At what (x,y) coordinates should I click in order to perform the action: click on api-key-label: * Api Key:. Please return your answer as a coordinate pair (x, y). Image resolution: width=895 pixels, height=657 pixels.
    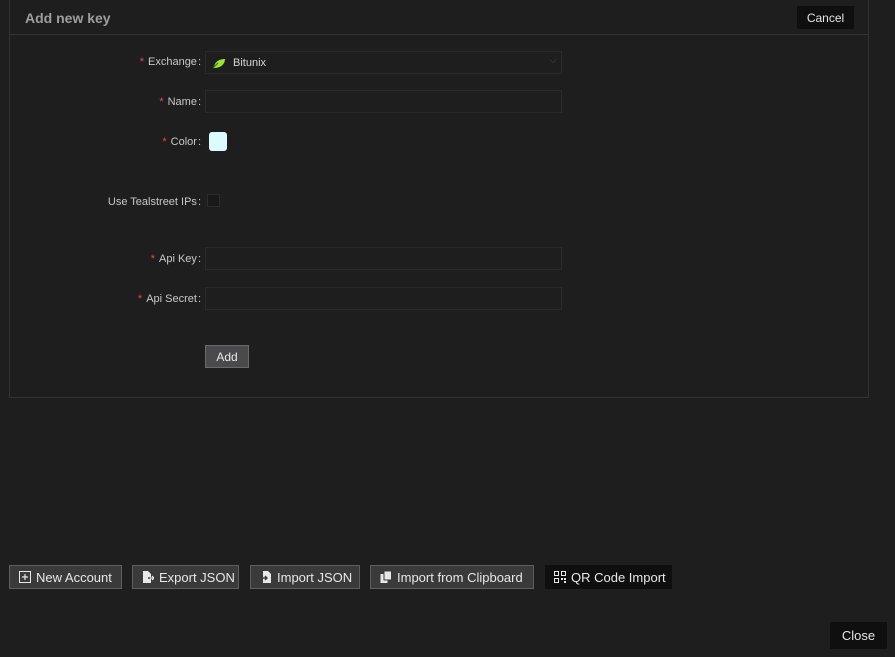
    Looking at the image, I should click on (175, 259).